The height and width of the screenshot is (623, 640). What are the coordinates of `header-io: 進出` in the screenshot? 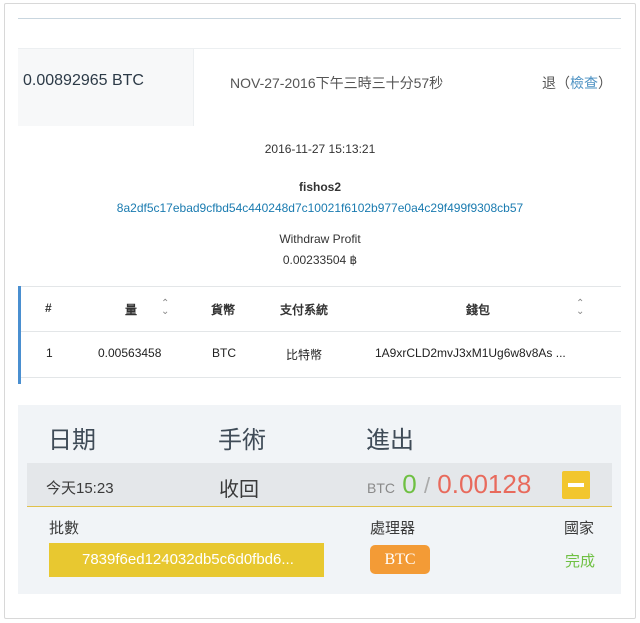 It's located at (390, 440).